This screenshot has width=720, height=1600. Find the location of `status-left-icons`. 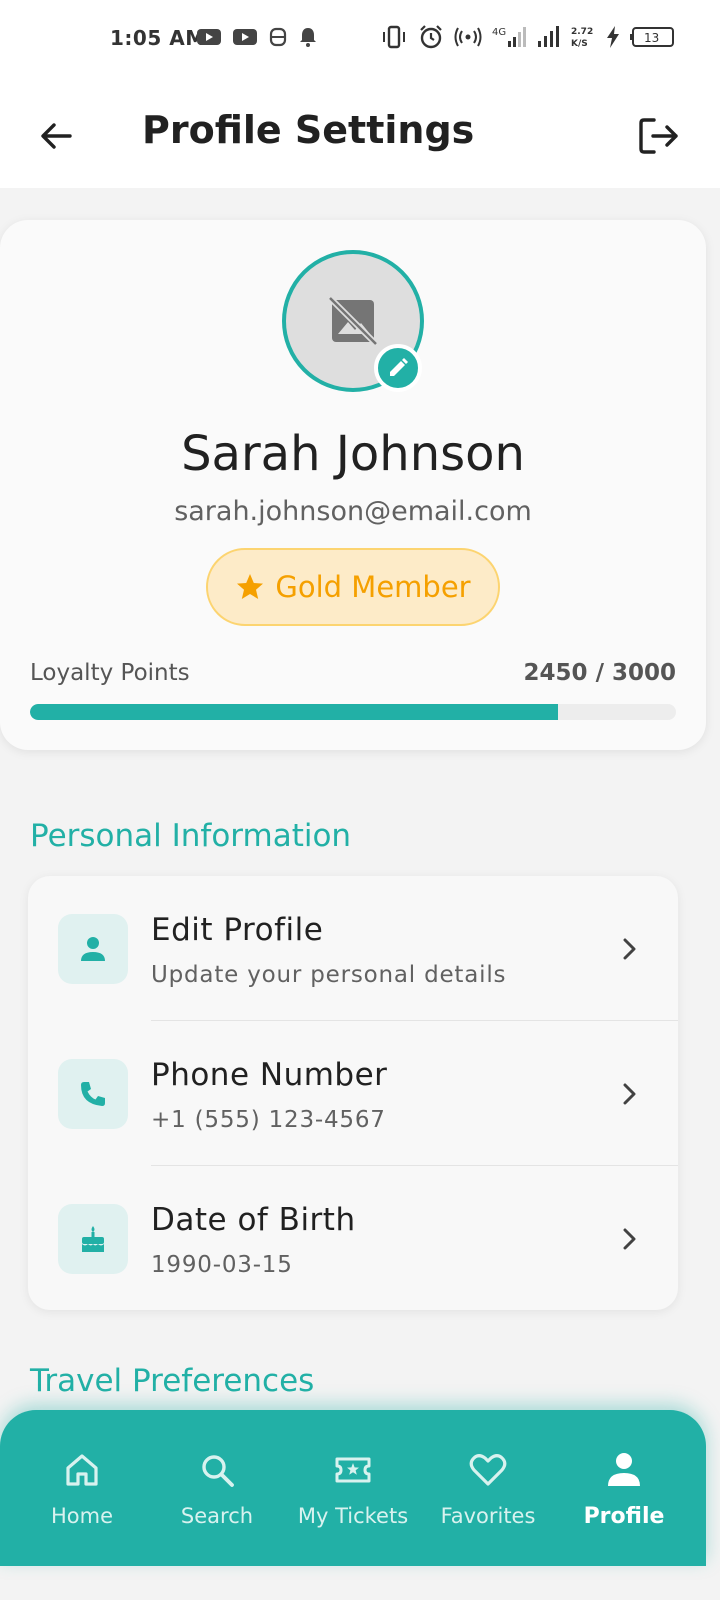

status-left-icons is located at coordinates (257, 37).